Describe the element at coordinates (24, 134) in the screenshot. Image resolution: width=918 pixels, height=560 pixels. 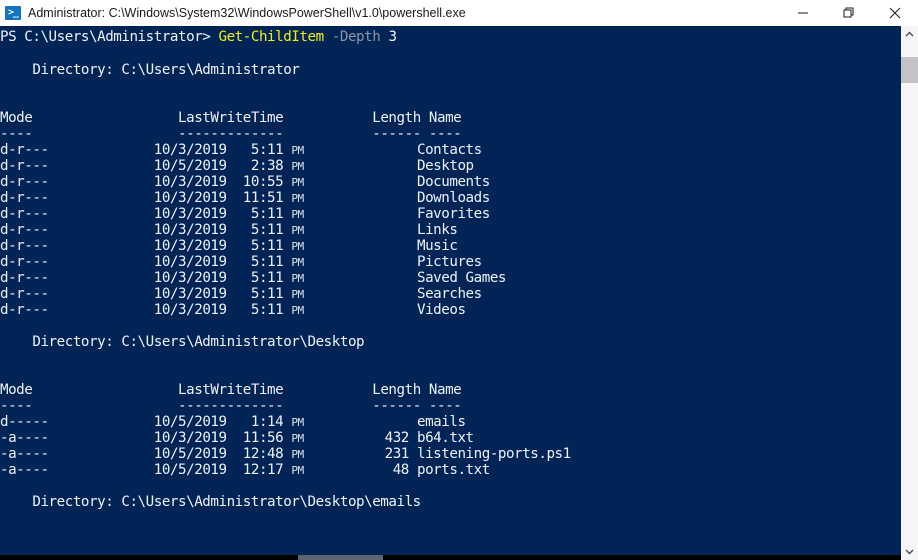
I see `rule-mode: ----` at that location.